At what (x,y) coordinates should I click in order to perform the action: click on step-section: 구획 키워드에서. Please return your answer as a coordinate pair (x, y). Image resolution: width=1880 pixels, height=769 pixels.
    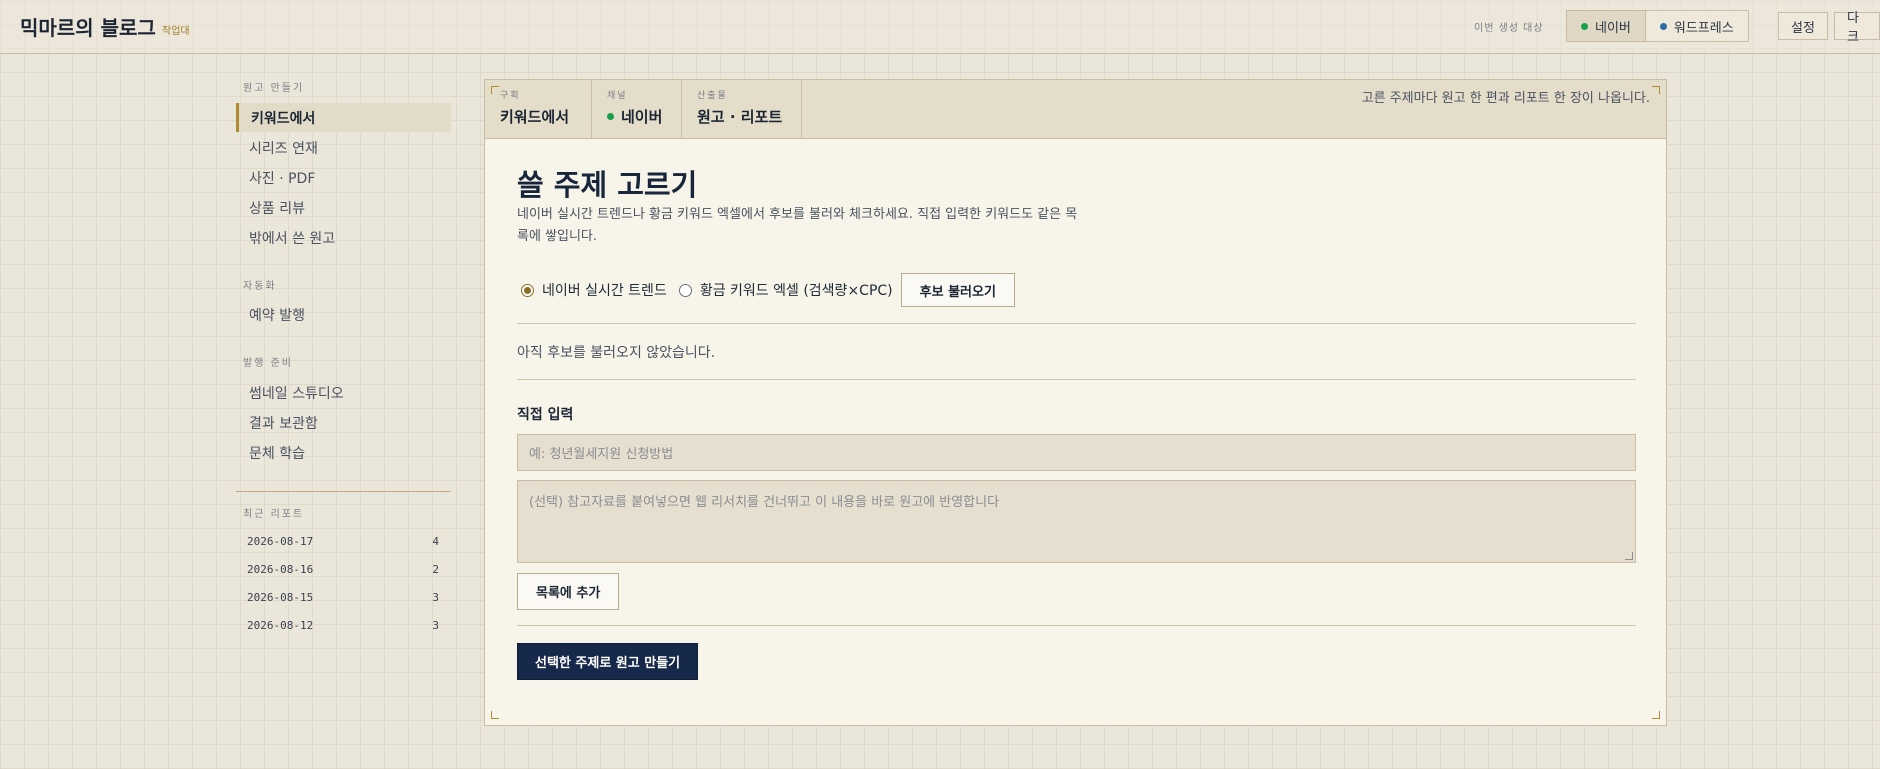
    Looking at the image, I should click on (538, 109).